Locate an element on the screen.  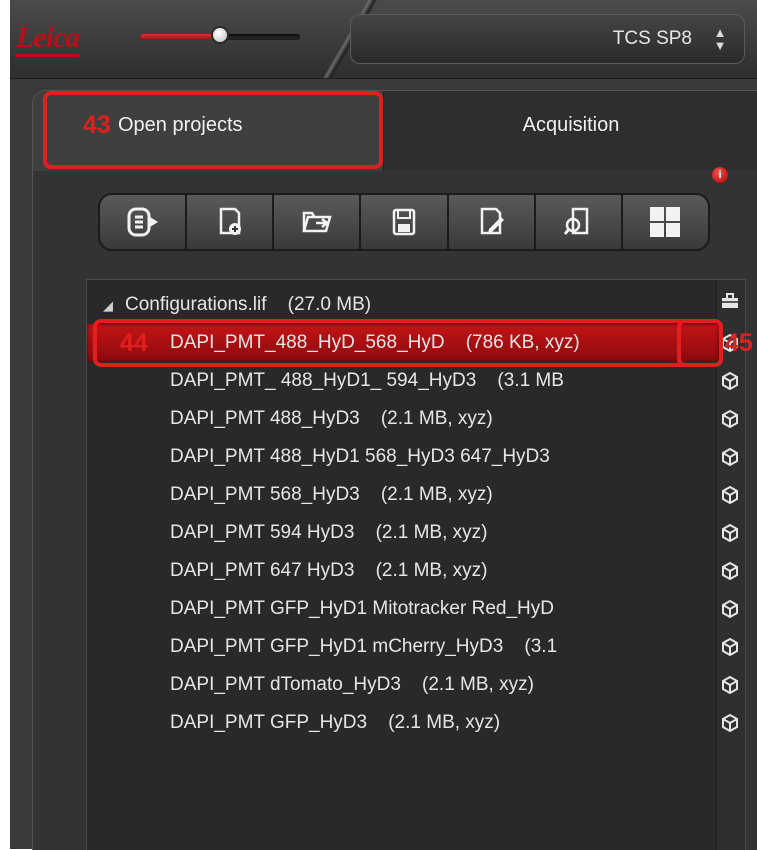
item-name: DAPI_PMT 488_HyD3 is located at coordinates (265, 418).